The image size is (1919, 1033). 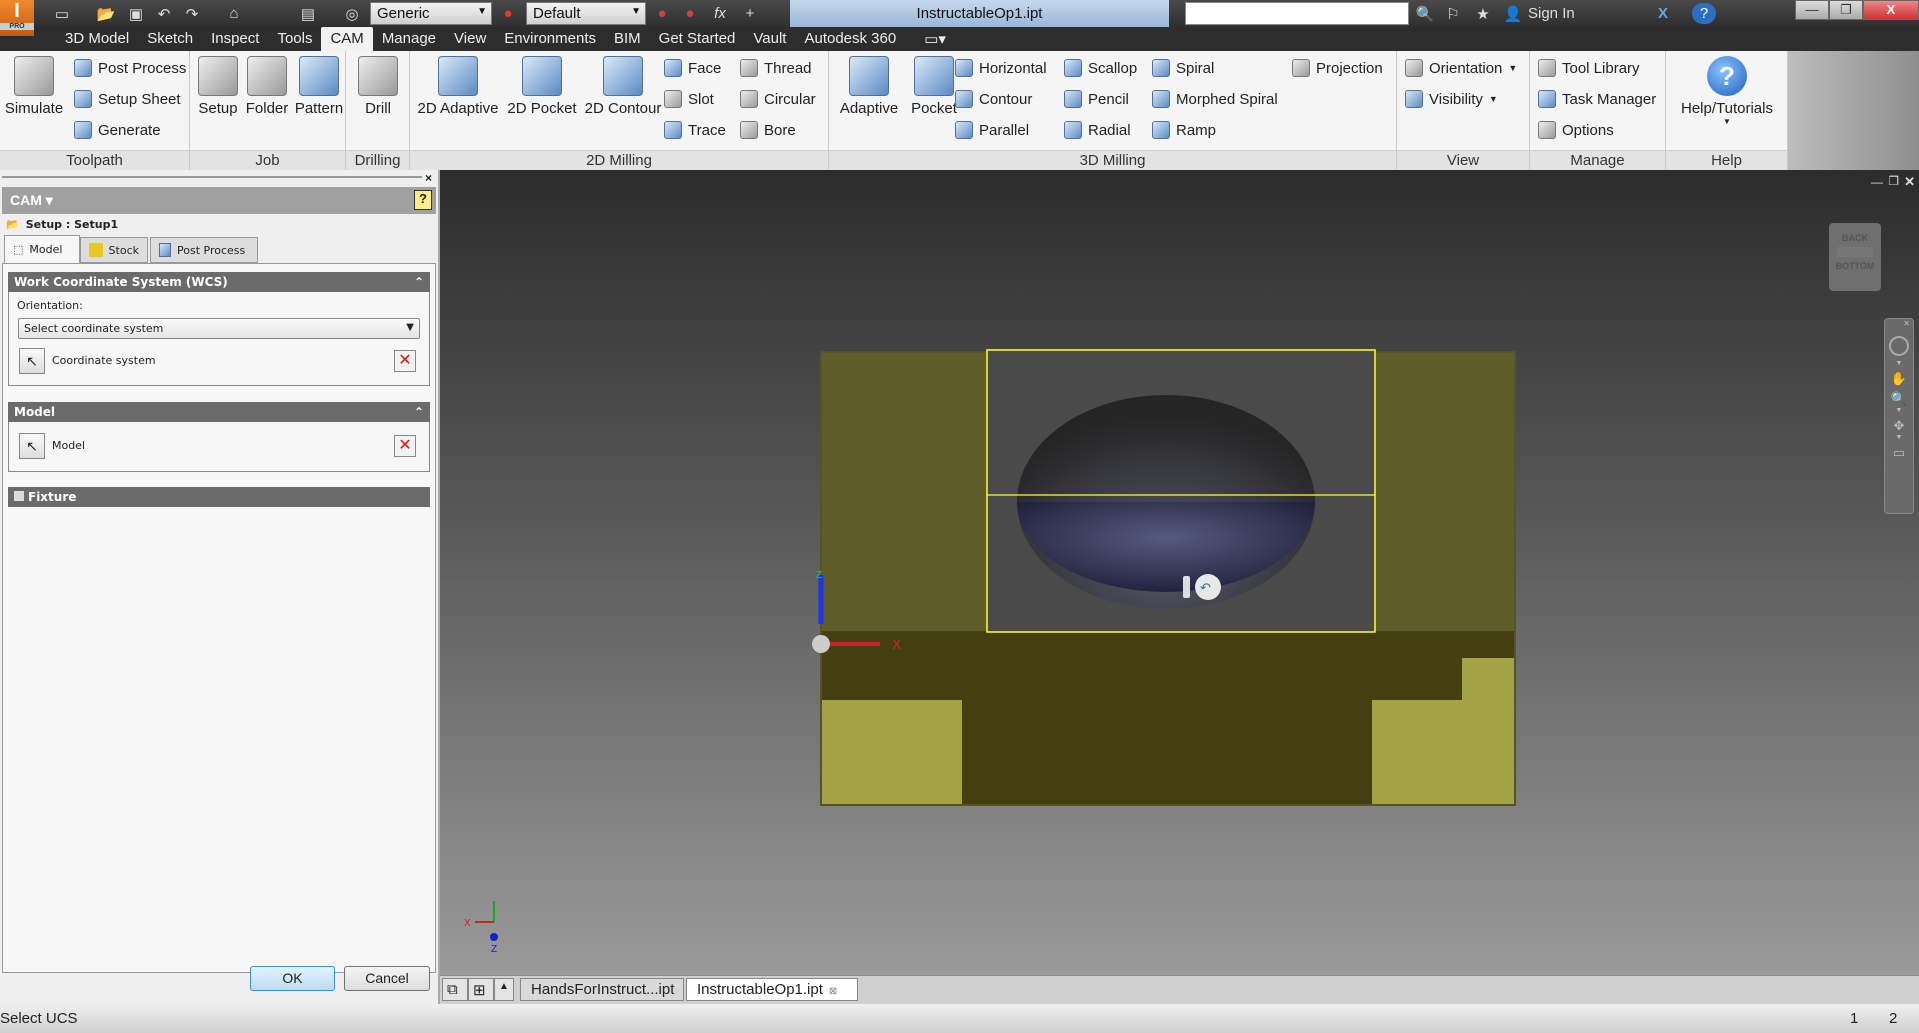 What do you see at coordinates (1483, 13) in the screenshot?
I see `favorites-star-icon: ★` at bounding box center [1483, 13].